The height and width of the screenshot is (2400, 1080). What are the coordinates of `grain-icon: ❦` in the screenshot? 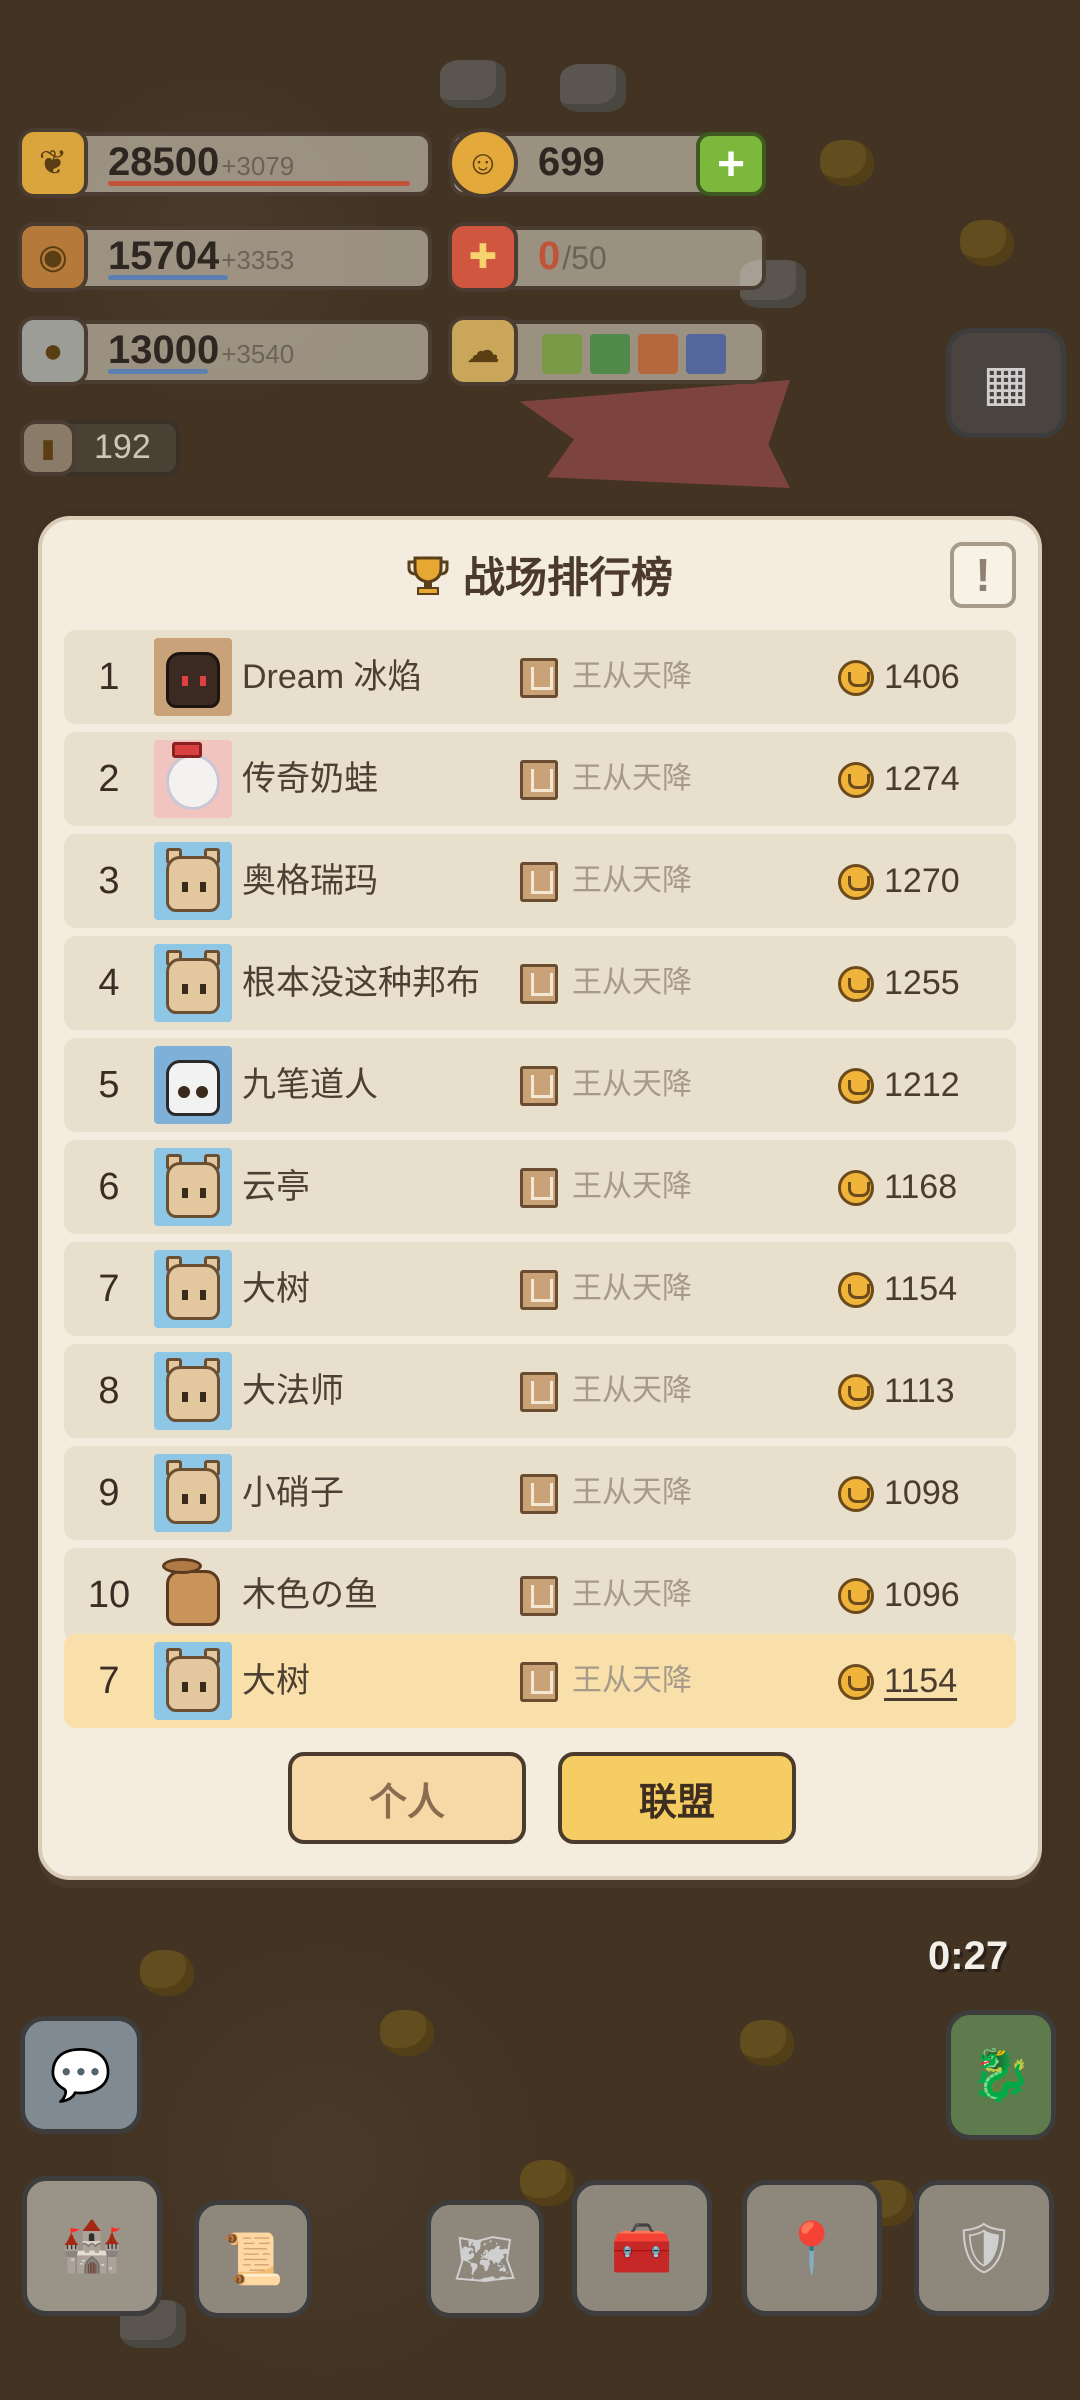 It's located at (53, 163).